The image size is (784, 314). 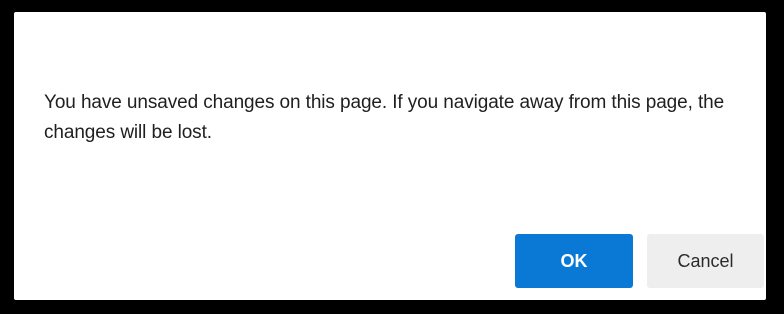 What do you see at coordinates (574, 261) in the screenshot?
I see `ok-button: OK` at bounding box center [574, 261].